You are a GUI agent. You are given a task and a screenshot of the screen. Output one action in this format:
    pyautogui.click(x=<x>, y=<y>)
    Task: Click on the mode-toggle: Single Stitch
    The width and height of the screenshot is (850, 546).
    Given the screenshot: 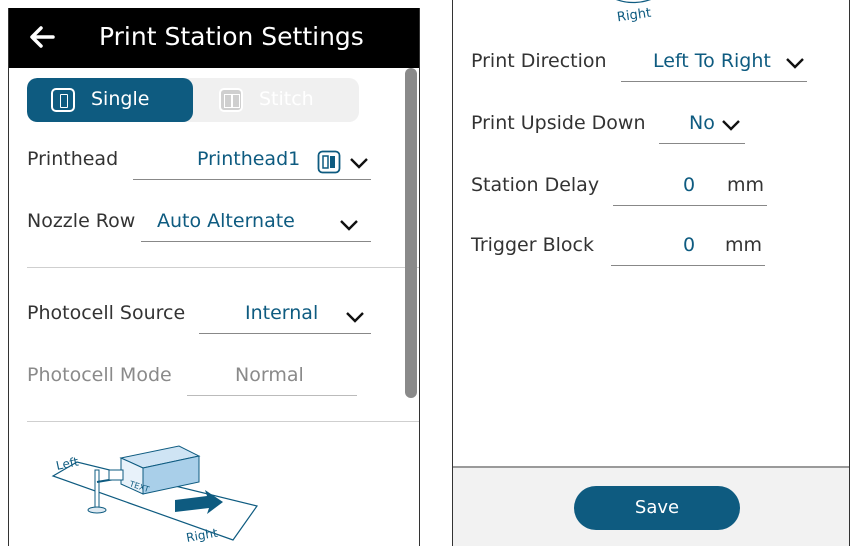 What is the action you would take?
    pyautogui.click(x=193, y=100)
    